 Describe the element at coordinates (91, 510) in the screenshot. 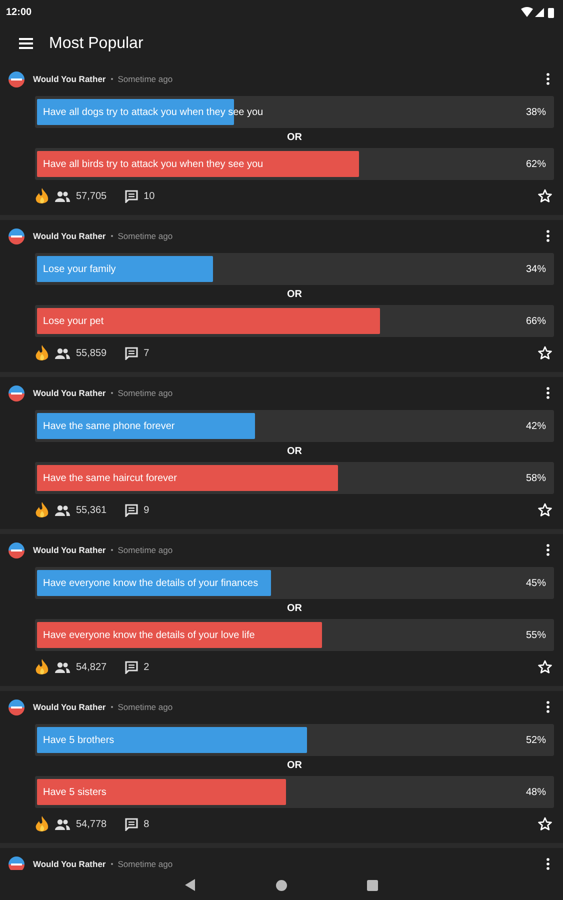

I see `voter-count: 55,361` at that location.